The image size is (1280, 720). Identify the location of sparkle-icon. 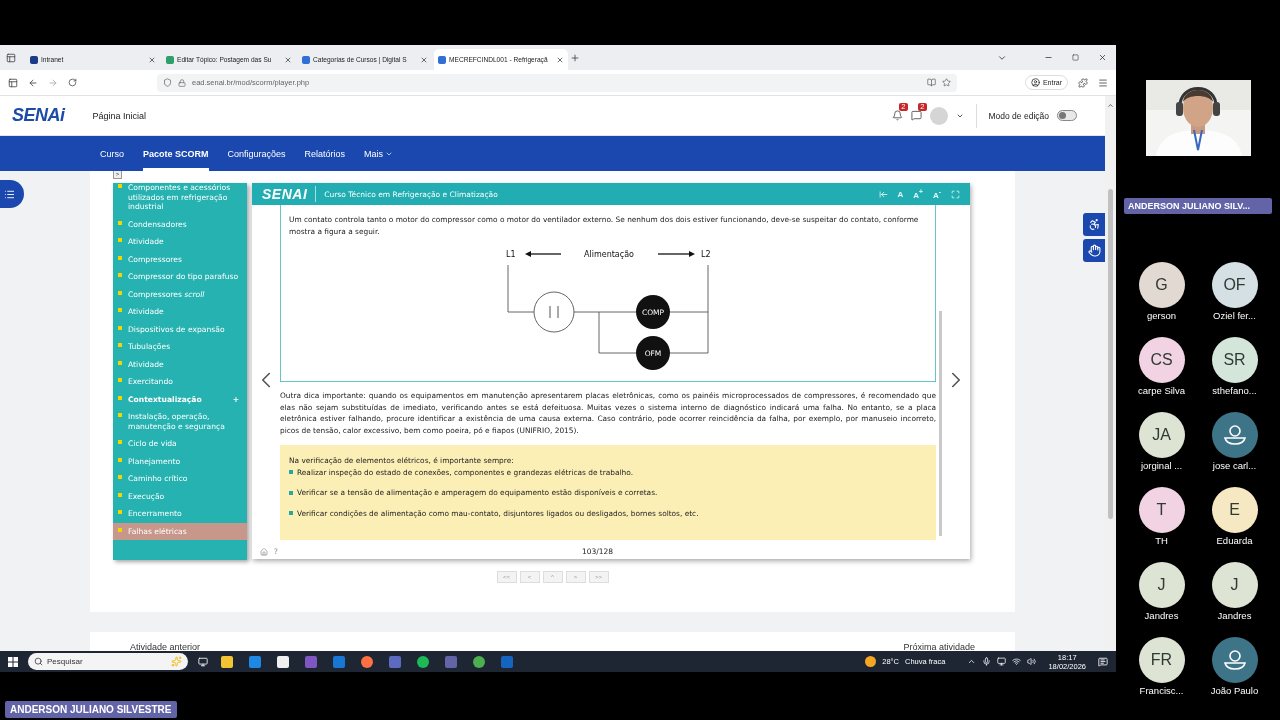
(176, 661).